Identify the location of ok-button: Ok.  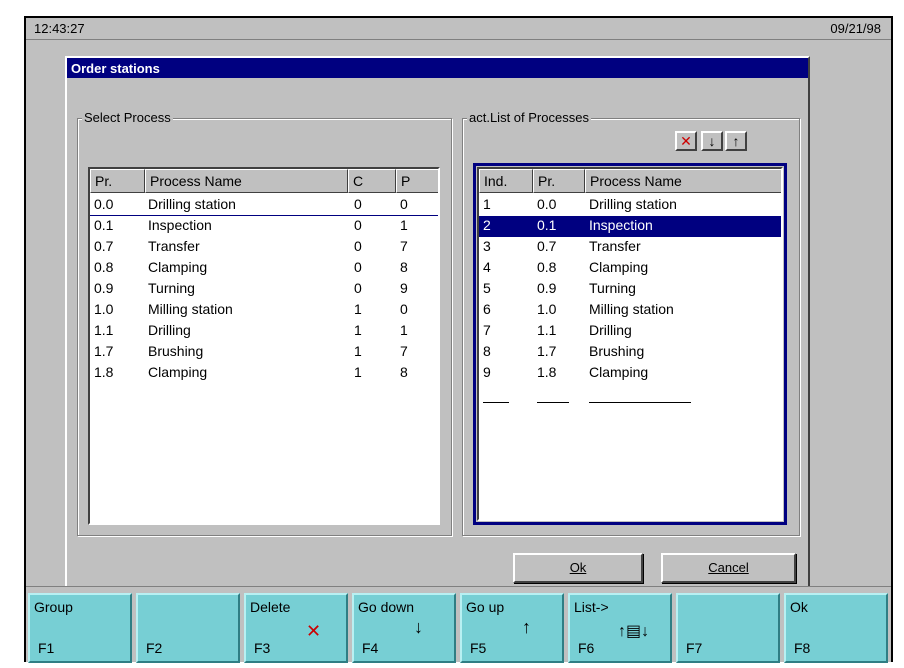
(578, 568).